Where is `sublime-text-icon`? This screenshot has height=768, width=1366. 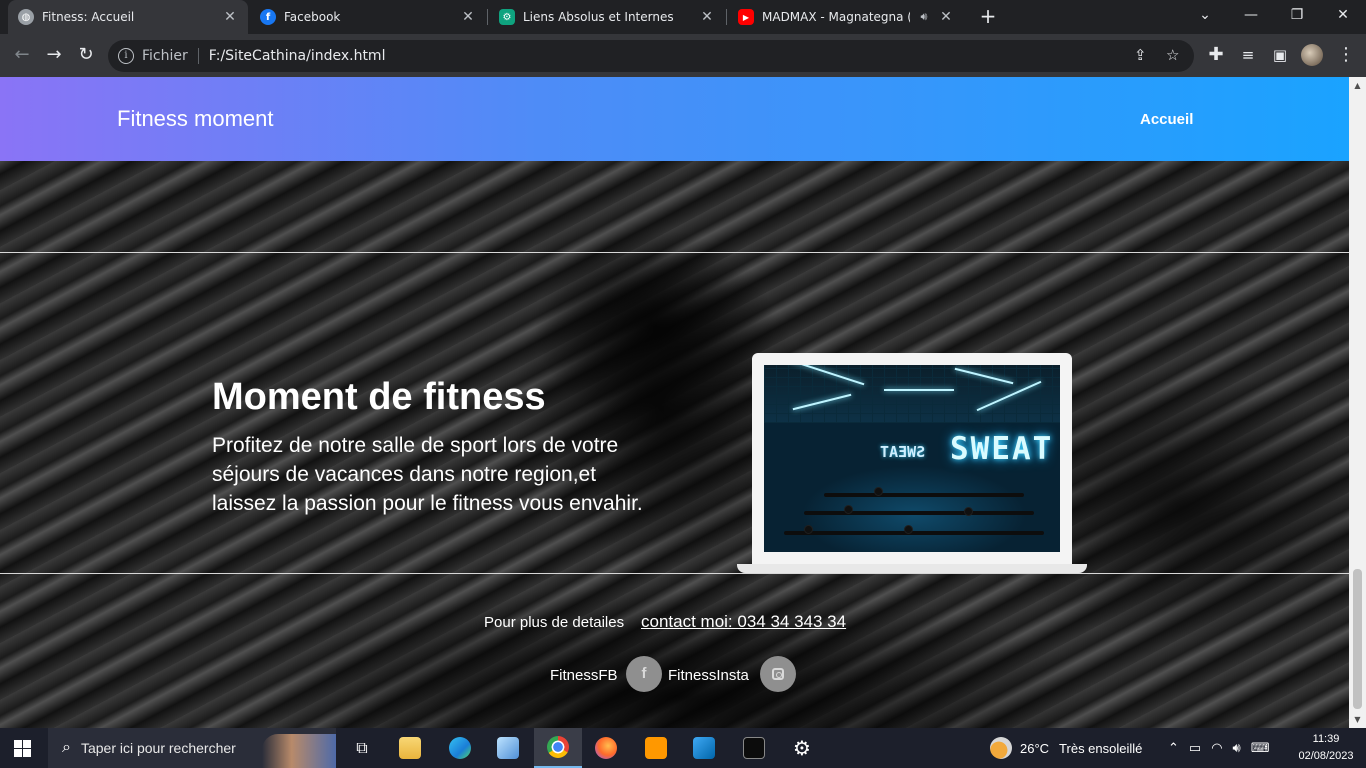 sublime-text-icon is located at coordinates (656, 748).